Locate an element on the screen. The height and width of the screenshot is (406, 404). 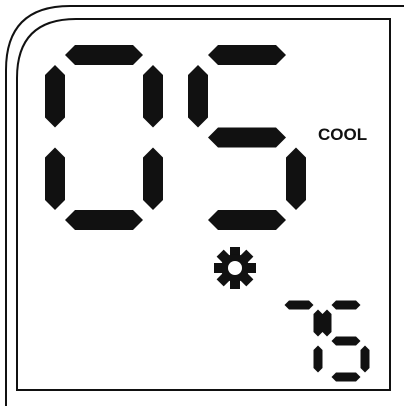
gear-icon is located at coordinates (235, 268).